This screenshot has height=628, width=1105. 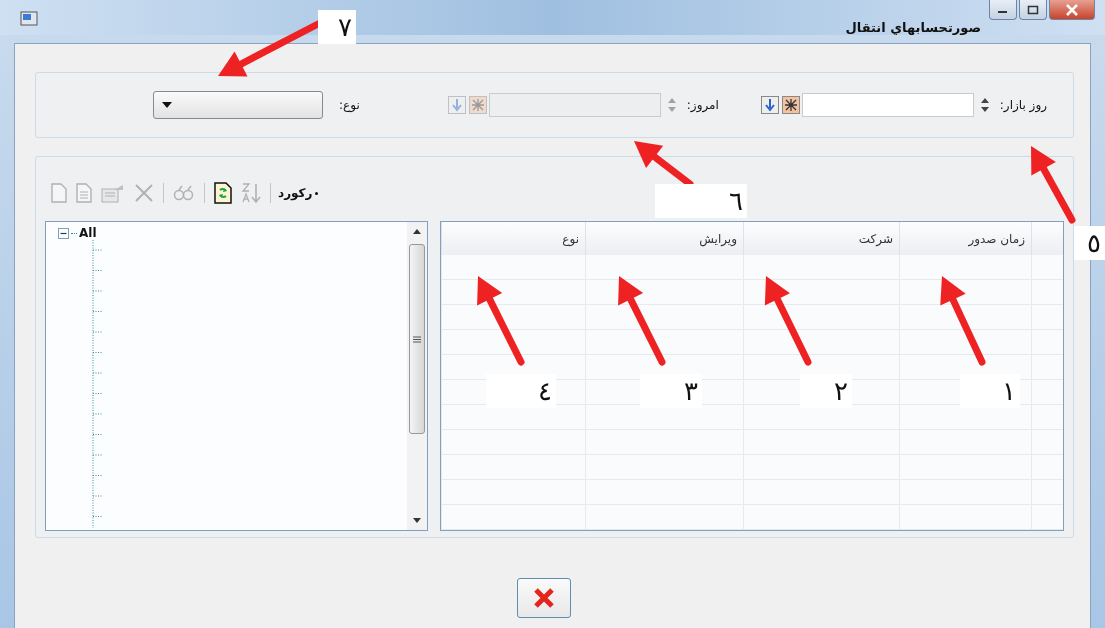 I want to click on tree-item: All, so click(x=88, y=233).